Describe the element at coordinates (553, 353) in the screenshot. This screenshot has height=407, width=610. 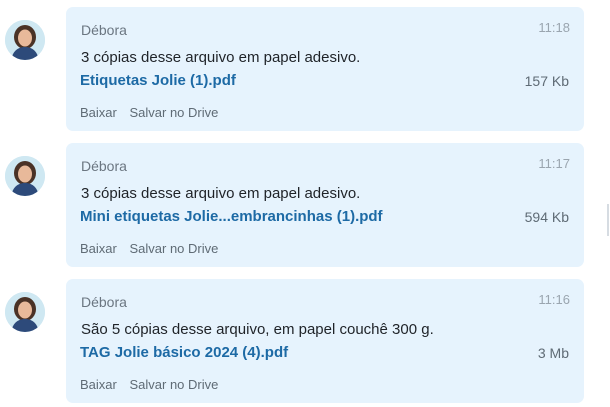
I see `file-size: 3 Mb` at that location.